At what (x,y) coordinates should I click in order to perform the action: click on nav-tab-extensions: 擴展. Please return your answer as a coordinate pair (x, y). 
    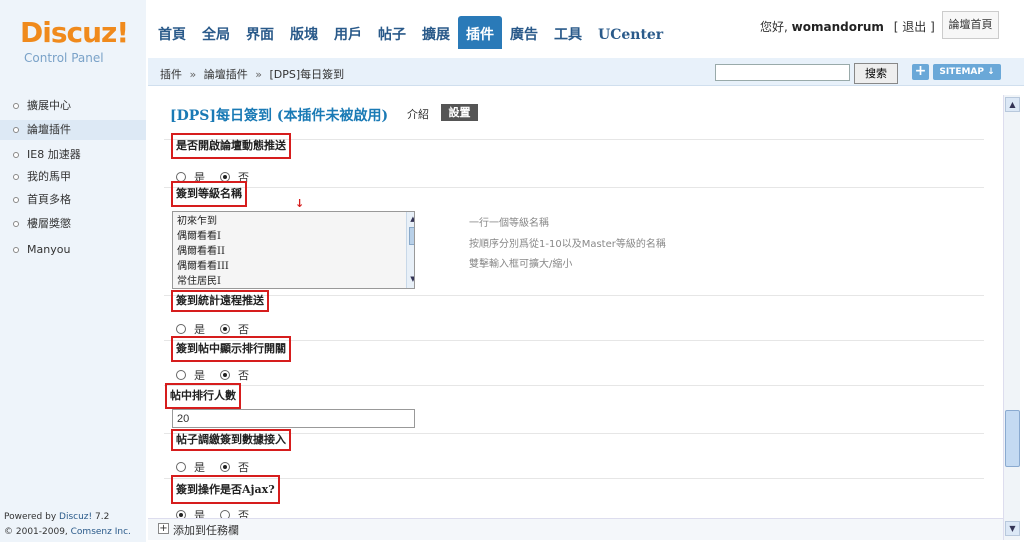
    Looking at the image, I should click on (436, 32).